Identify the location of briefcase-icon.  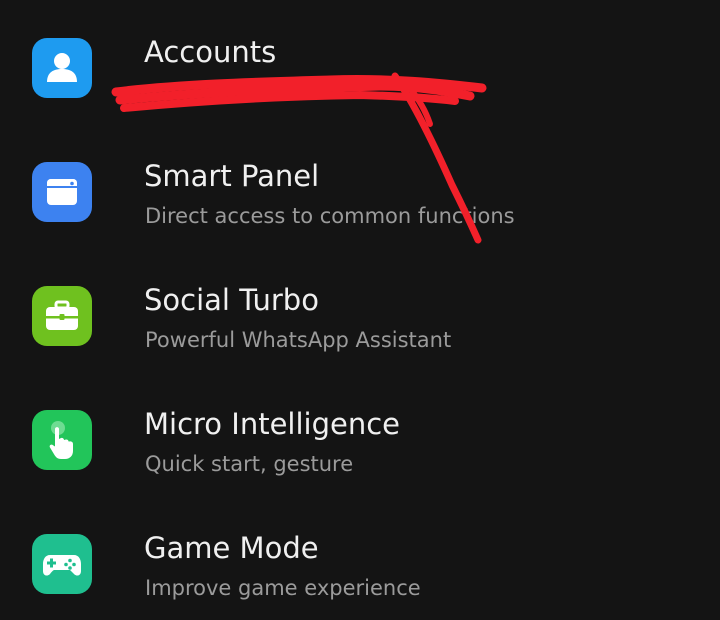
(62, 316).